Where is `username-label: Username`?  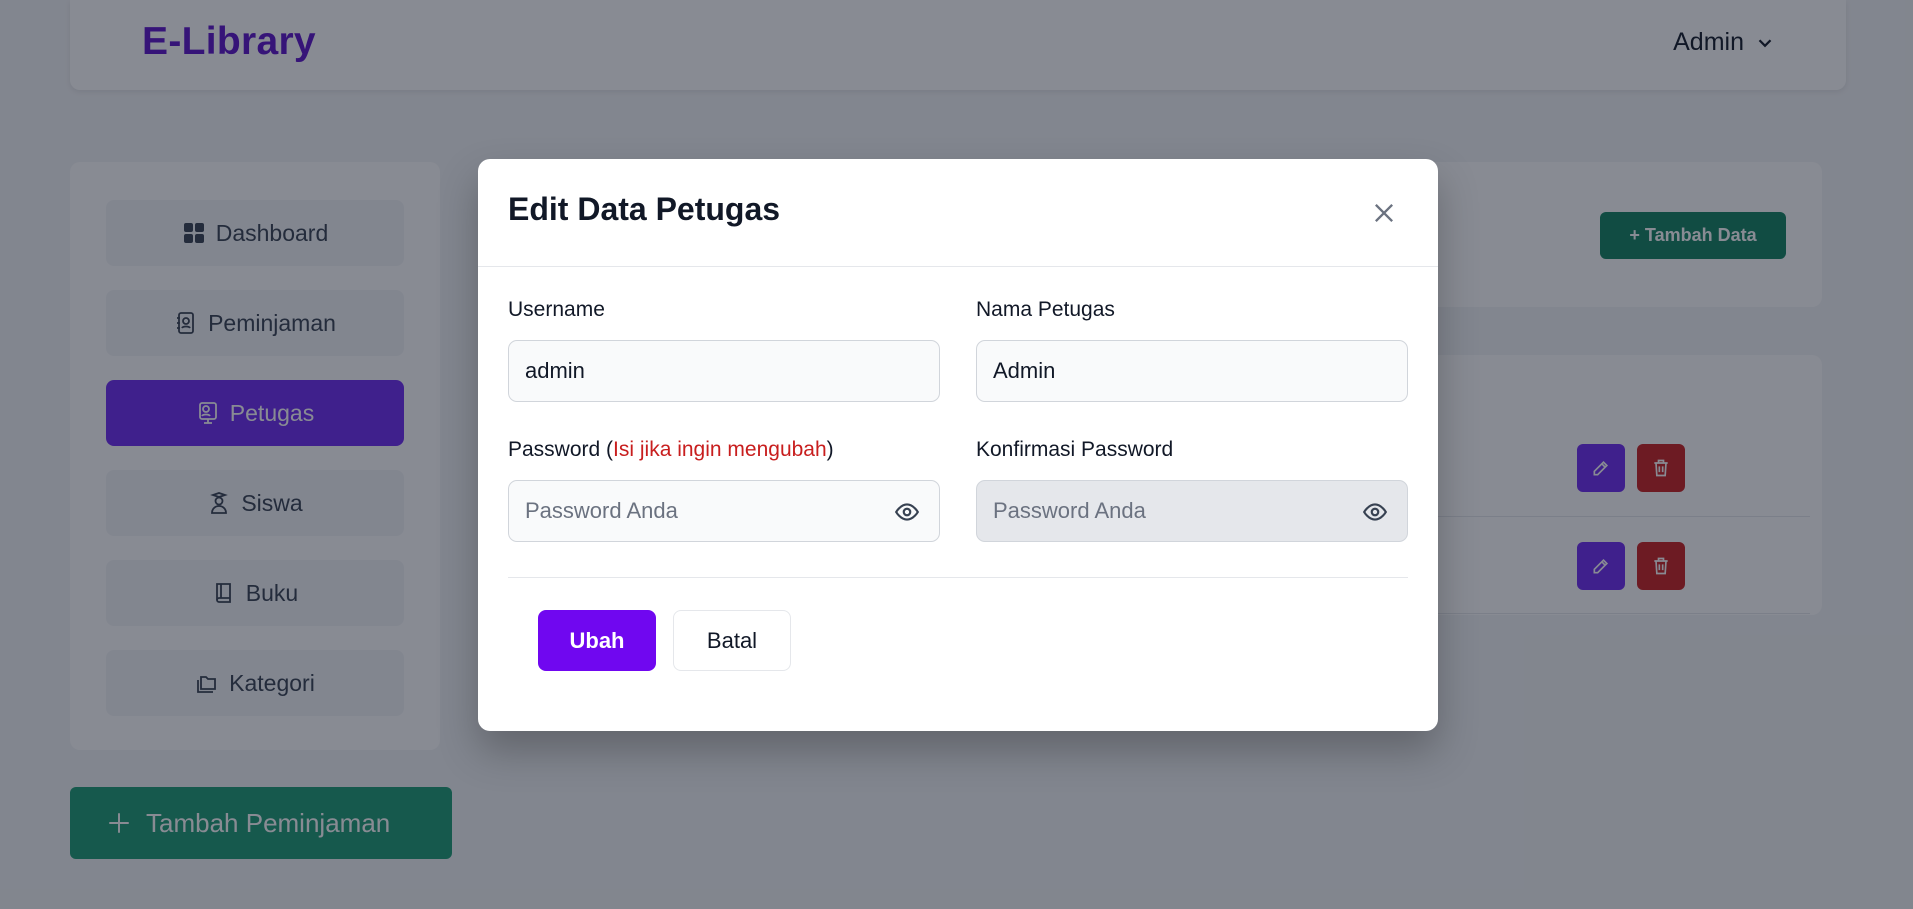
username-label: Username is located at coordinates (556, 309).